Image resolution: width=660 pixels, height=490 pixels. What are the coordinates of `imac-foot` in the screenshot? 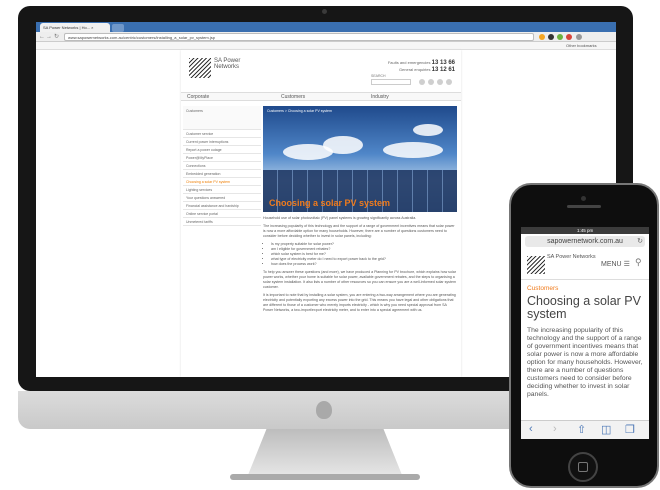 It's located at (325, 477).